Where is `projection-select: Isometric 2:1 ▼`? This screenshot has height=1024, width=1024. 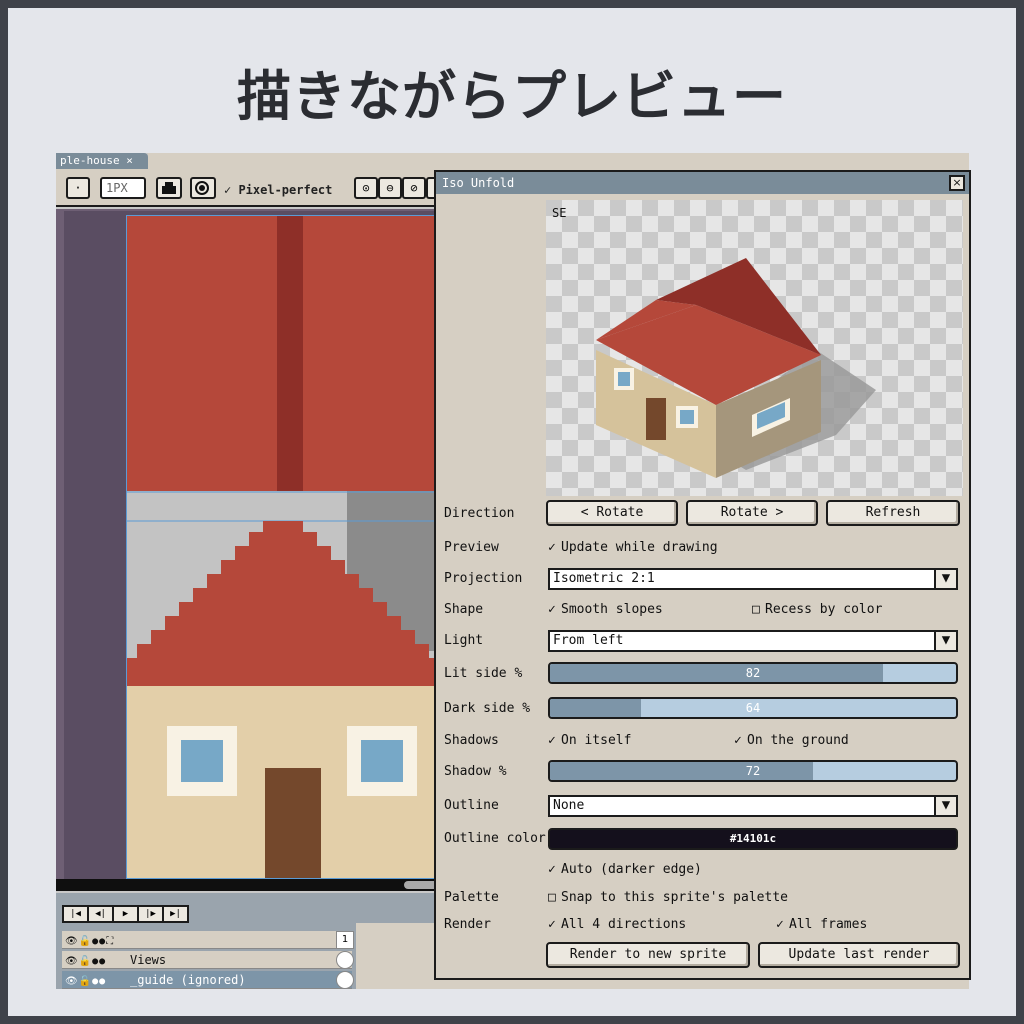
projection-select: Isometric 2:1 ▼ is located at coordinates (753, 579).